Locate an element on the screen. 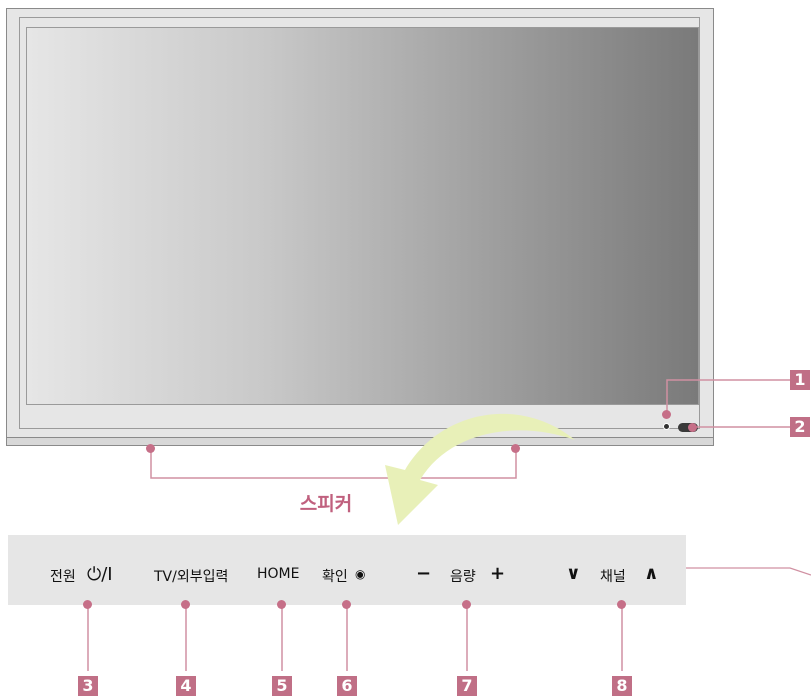 The height and width of the screenshot is (699, 811). sensor-marker-dot is located at coordinates (666, 414).